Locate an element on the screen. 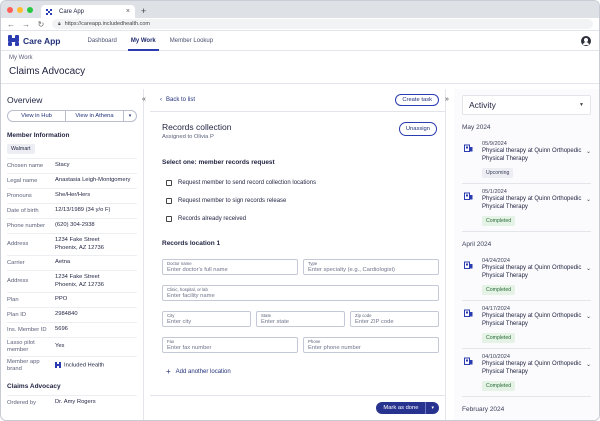 Image resolution: width=600 pixels, height=421 pixels. field-label: Phone number is located at coordinates (26, 225).